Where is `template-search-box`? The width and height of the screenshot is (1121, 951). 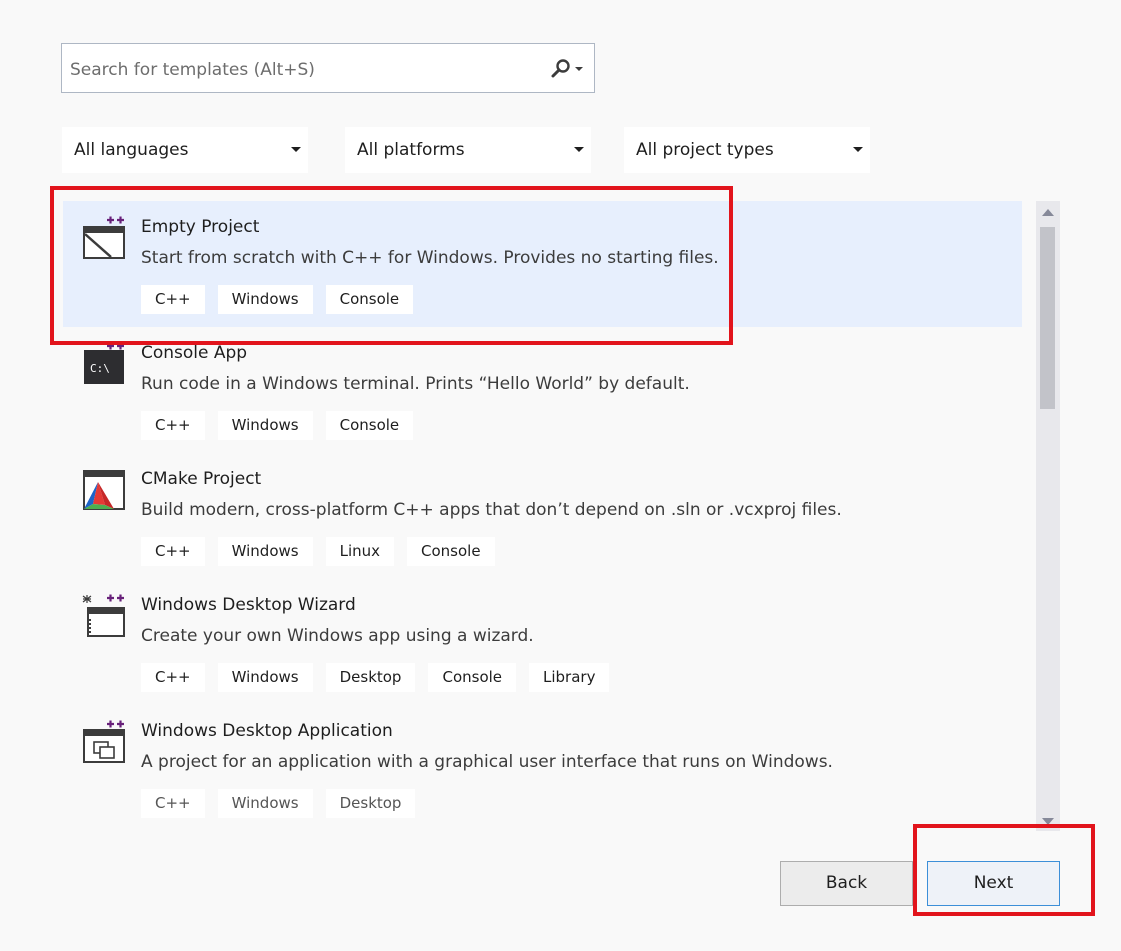 template-search-box is located at coordinates (328, 68).